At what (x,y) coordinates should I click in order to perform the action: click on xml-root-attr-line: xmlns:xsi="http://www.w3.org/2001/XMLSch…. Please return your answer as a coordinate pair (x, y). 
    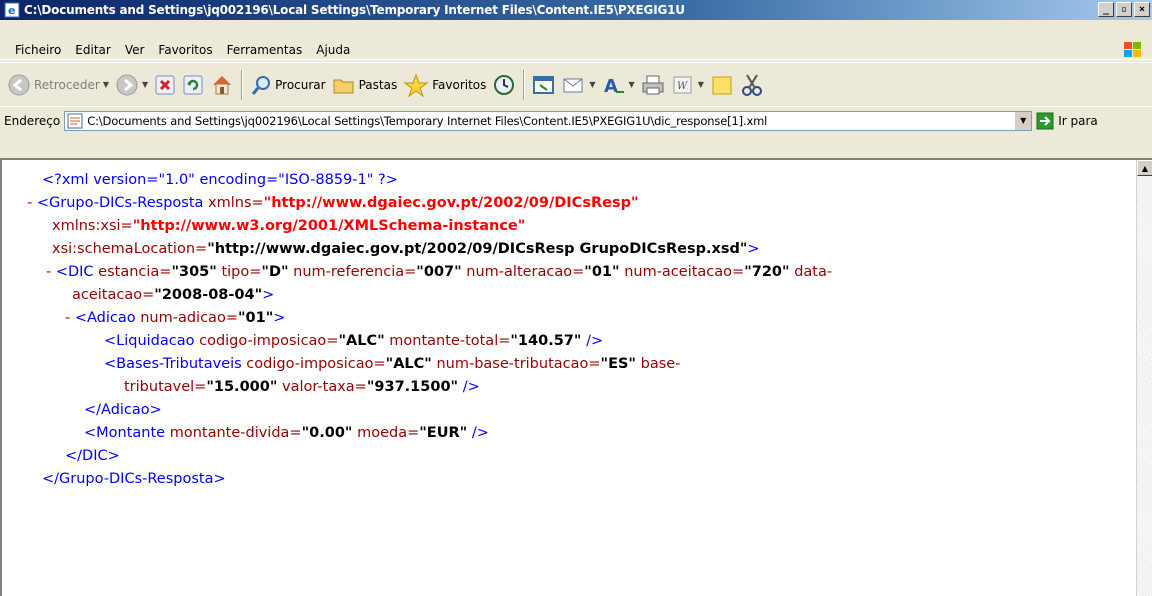
    Looking at the image, I should click on (288, 226).